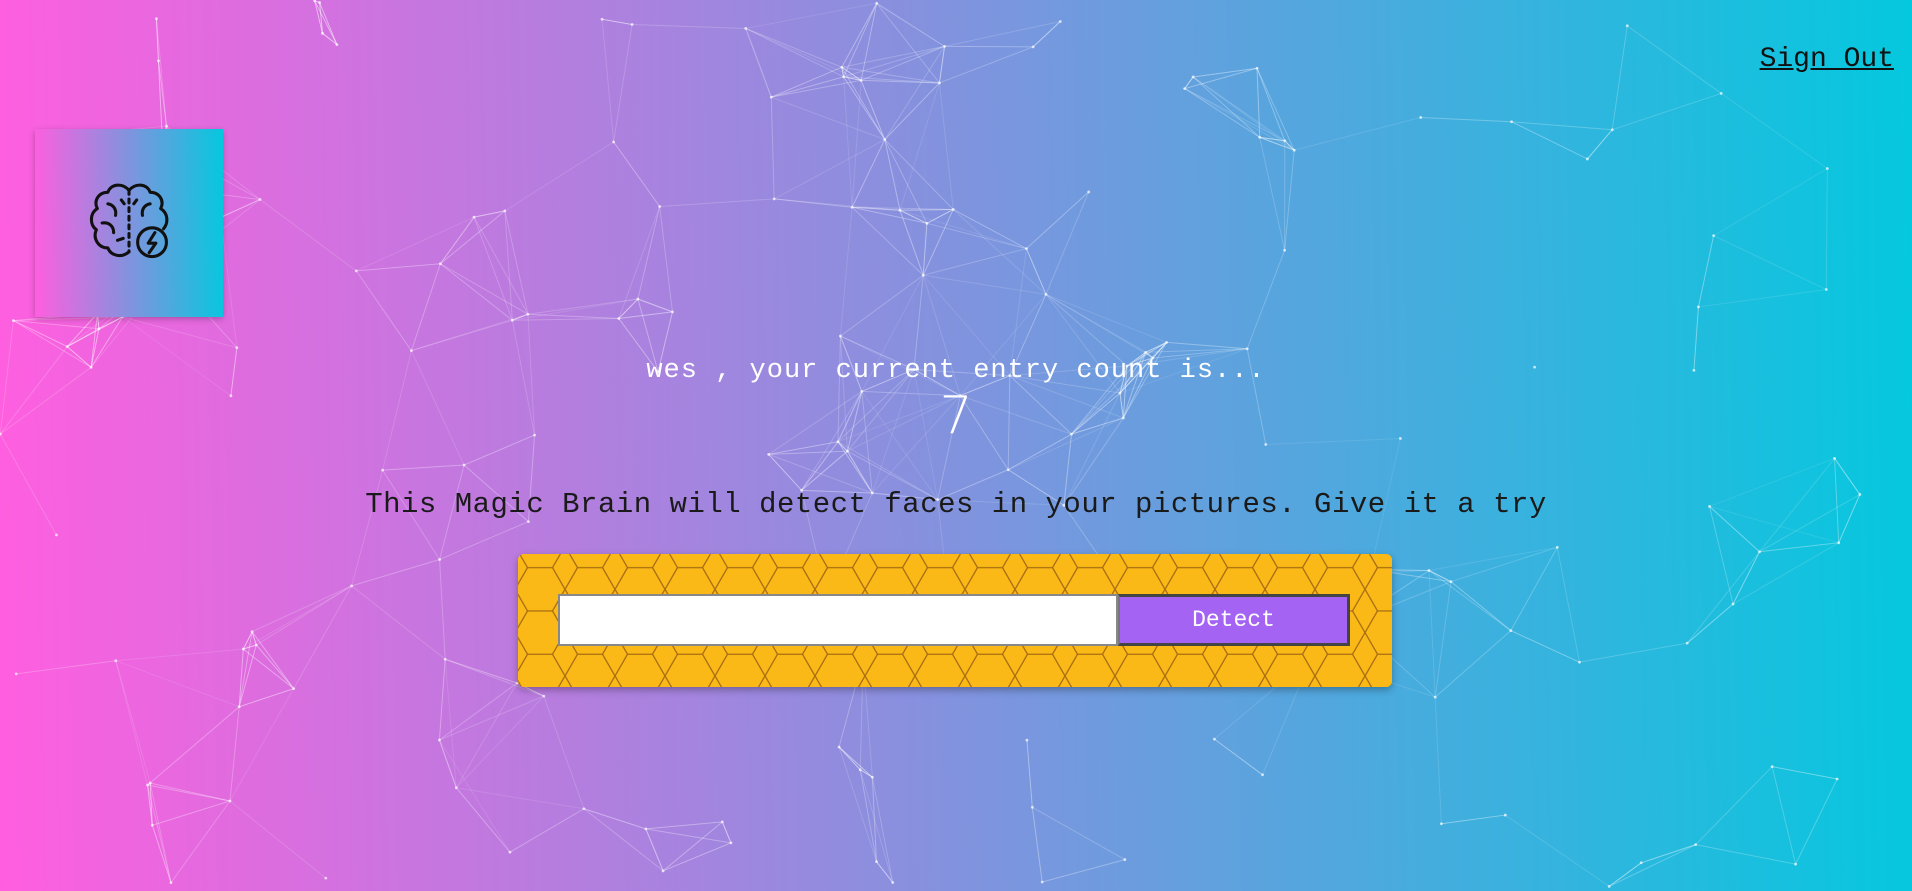 The image size is (1912, 891). I want to click on image-link-form: Detect, so click(955, 620).